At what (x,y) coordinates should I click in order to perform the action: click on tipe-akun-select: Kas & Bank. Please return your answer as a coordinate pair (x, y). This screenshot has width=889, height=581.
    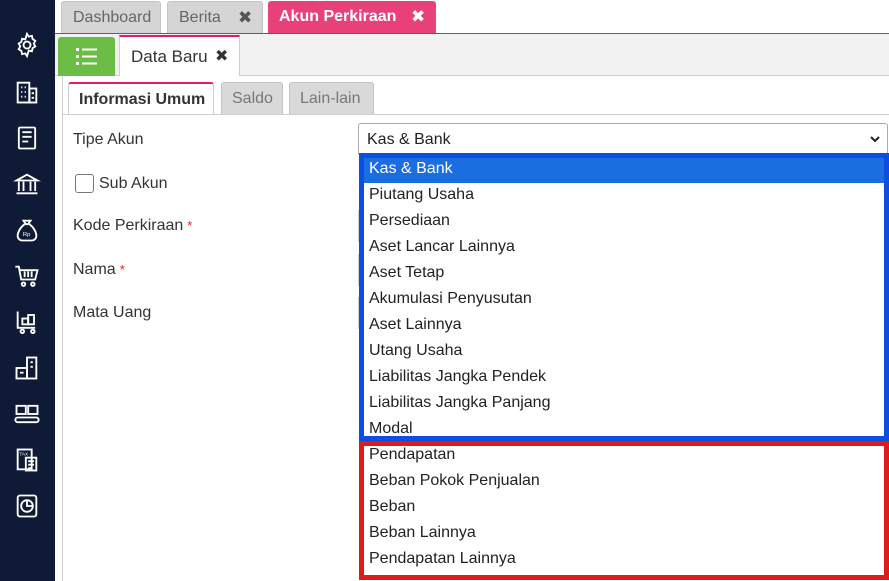
    Looking at the image, I should click on (623, 139).